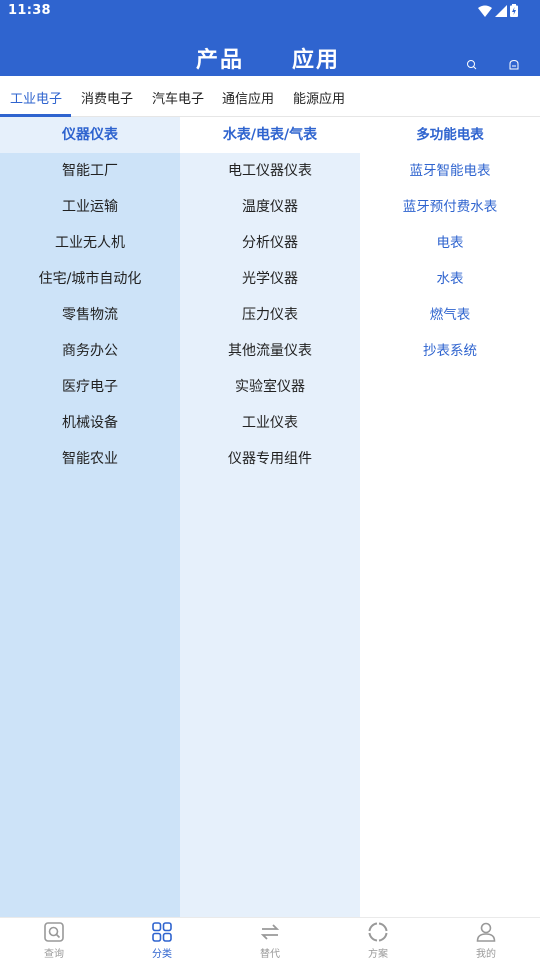  Describe the element at coordinates (316, 58) in the screenshot. I see `tab-applications: 应用` at that location.